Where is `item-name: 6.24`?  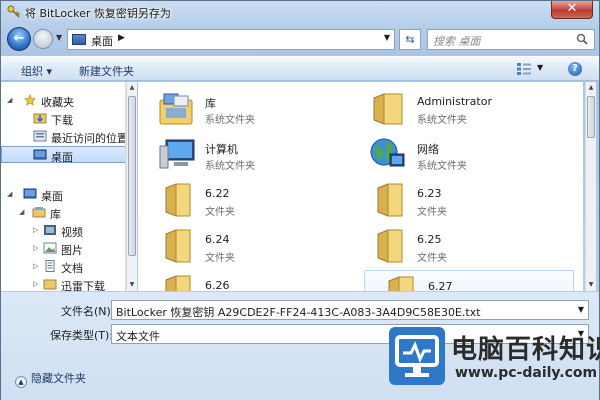
item-name: 6.24 is located at coordinates (217, 239).